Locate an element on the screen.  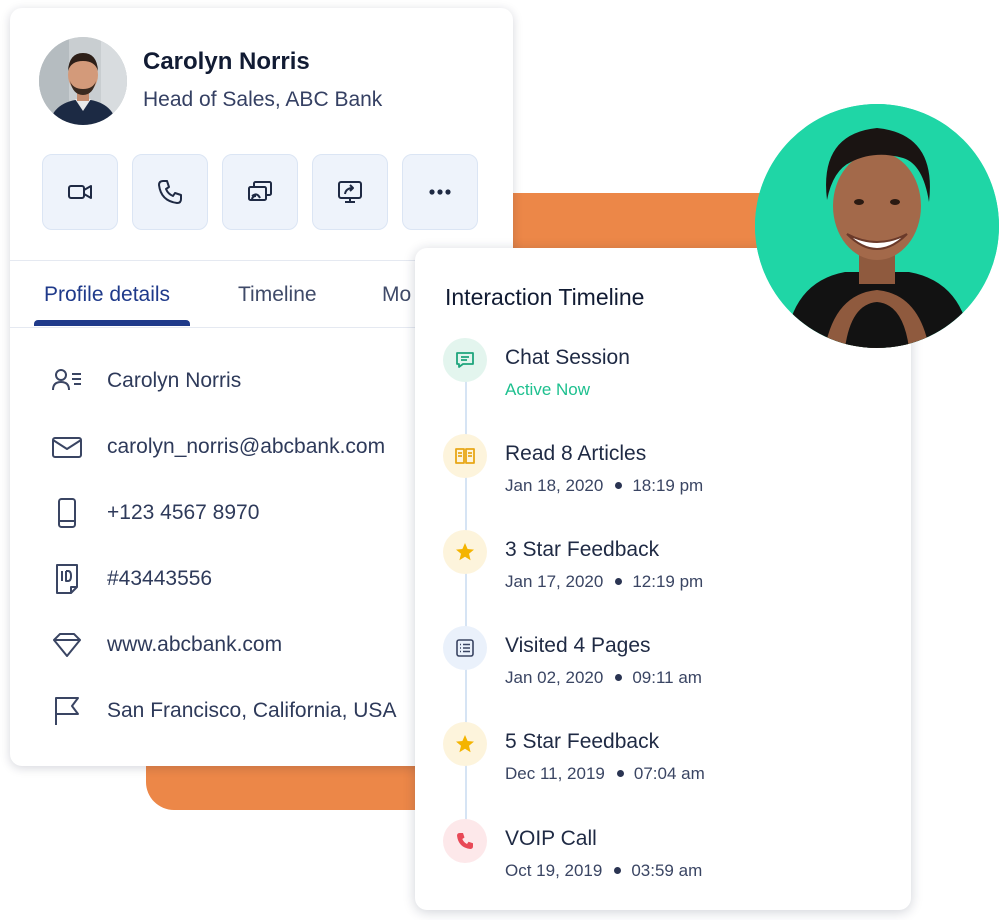
more-options-button is located at coordinates (440, 192).